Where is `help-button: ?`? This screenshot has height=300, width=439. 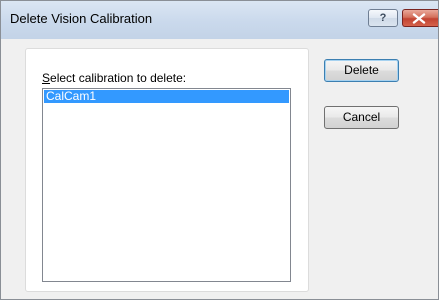
help-button: ? is located at coordinates (383, 18).